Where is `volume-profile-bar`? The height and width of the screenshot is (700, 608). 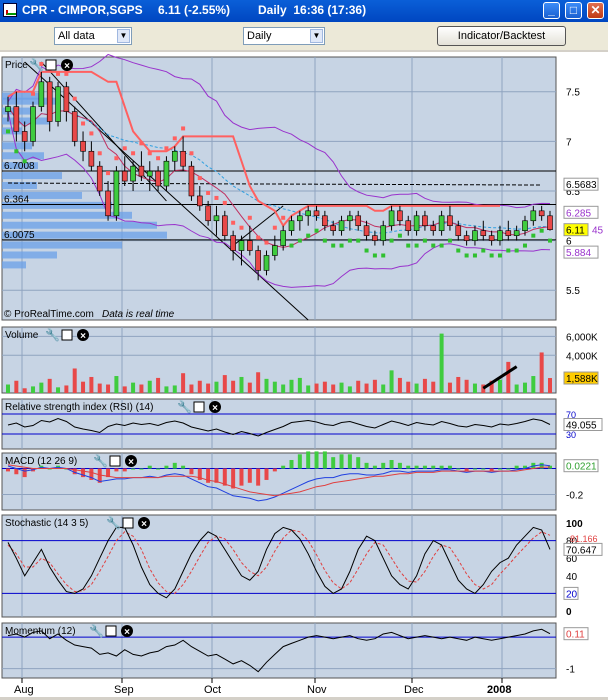
volume-profile-bar is located at coordinates (32, 176).